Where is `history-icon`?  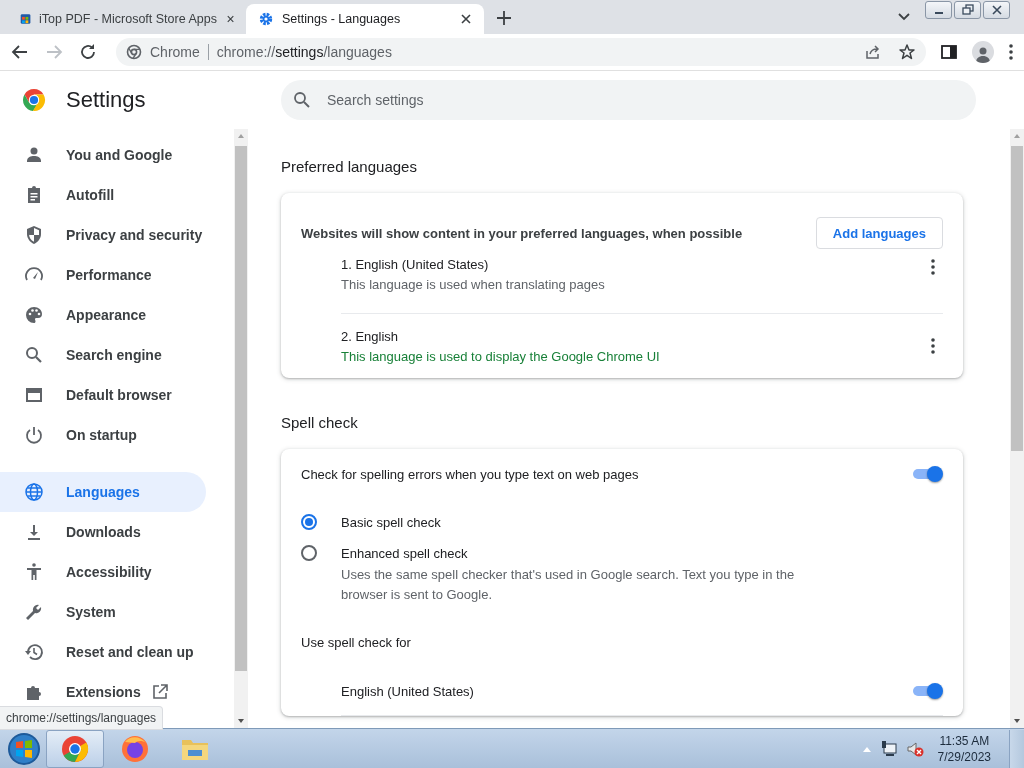
history-icon is located at coordinates (34, 652).